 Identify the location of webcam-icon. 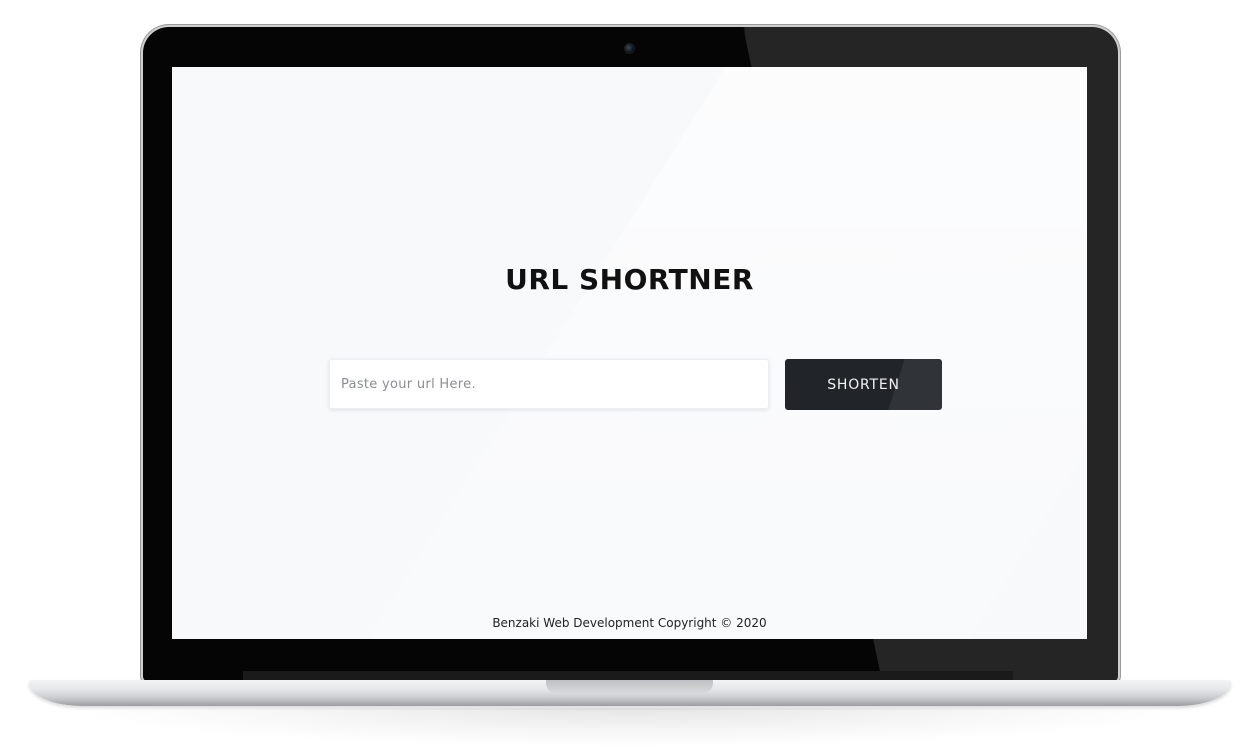
(629, 48).